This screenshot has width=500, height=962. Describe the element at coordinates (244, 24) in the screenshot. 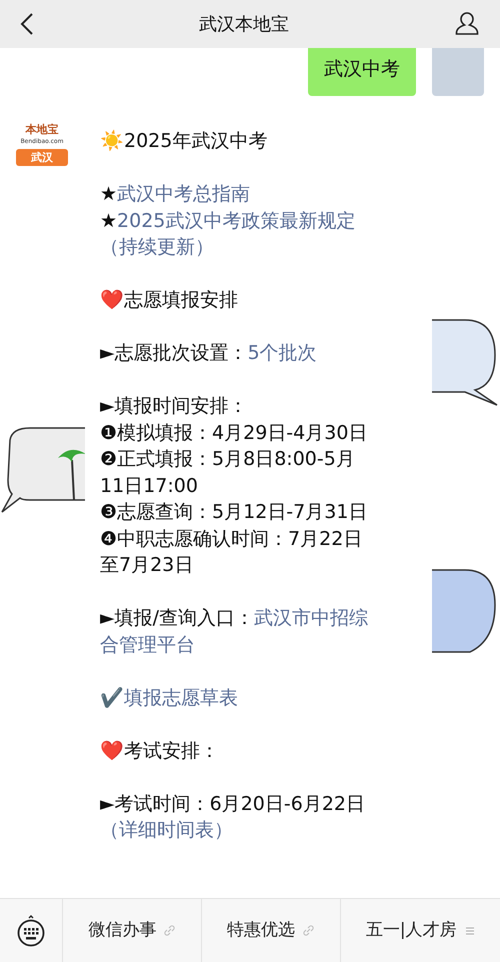

I see `chat-title: 武汉本地宝` at that location.